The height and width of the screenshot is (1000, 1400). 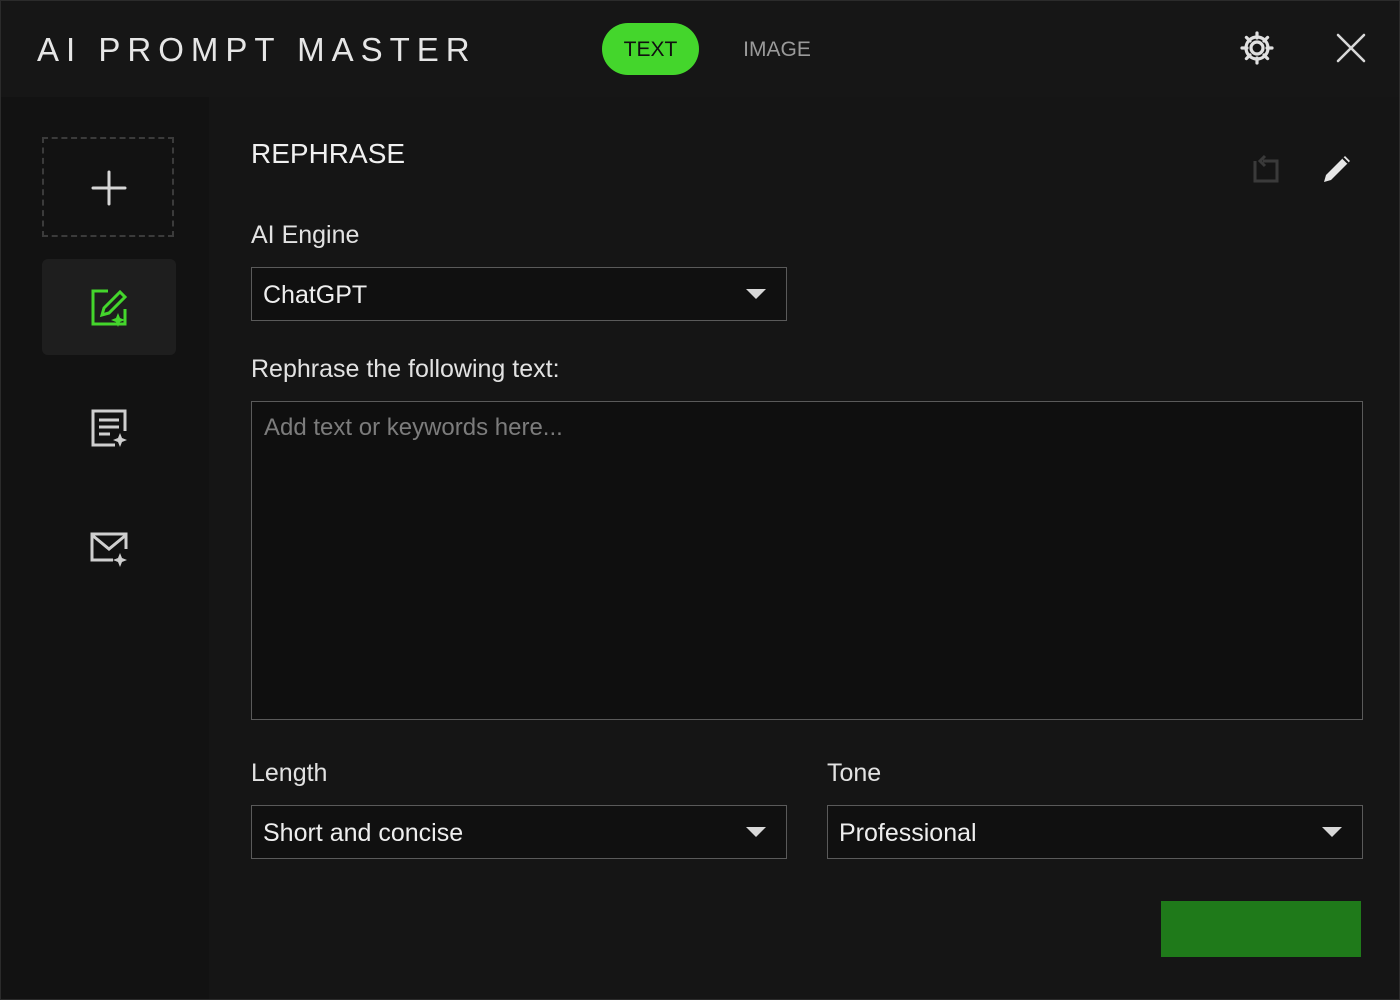 I want to click on close-icon, so click(x=1351, y=48).